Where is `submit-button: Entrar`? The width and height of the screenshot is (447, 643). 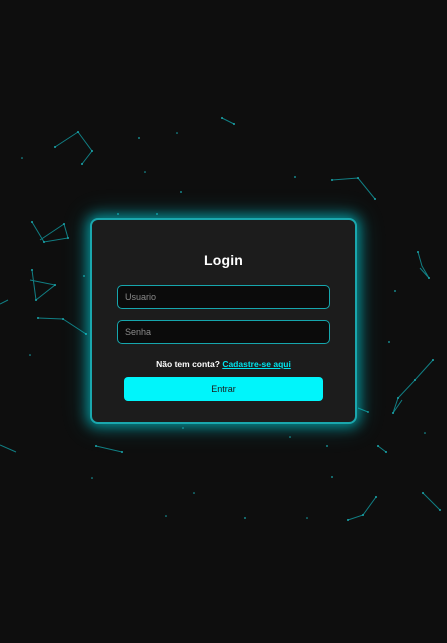 submit-button: Entrar is located at coordinates (223, 389).